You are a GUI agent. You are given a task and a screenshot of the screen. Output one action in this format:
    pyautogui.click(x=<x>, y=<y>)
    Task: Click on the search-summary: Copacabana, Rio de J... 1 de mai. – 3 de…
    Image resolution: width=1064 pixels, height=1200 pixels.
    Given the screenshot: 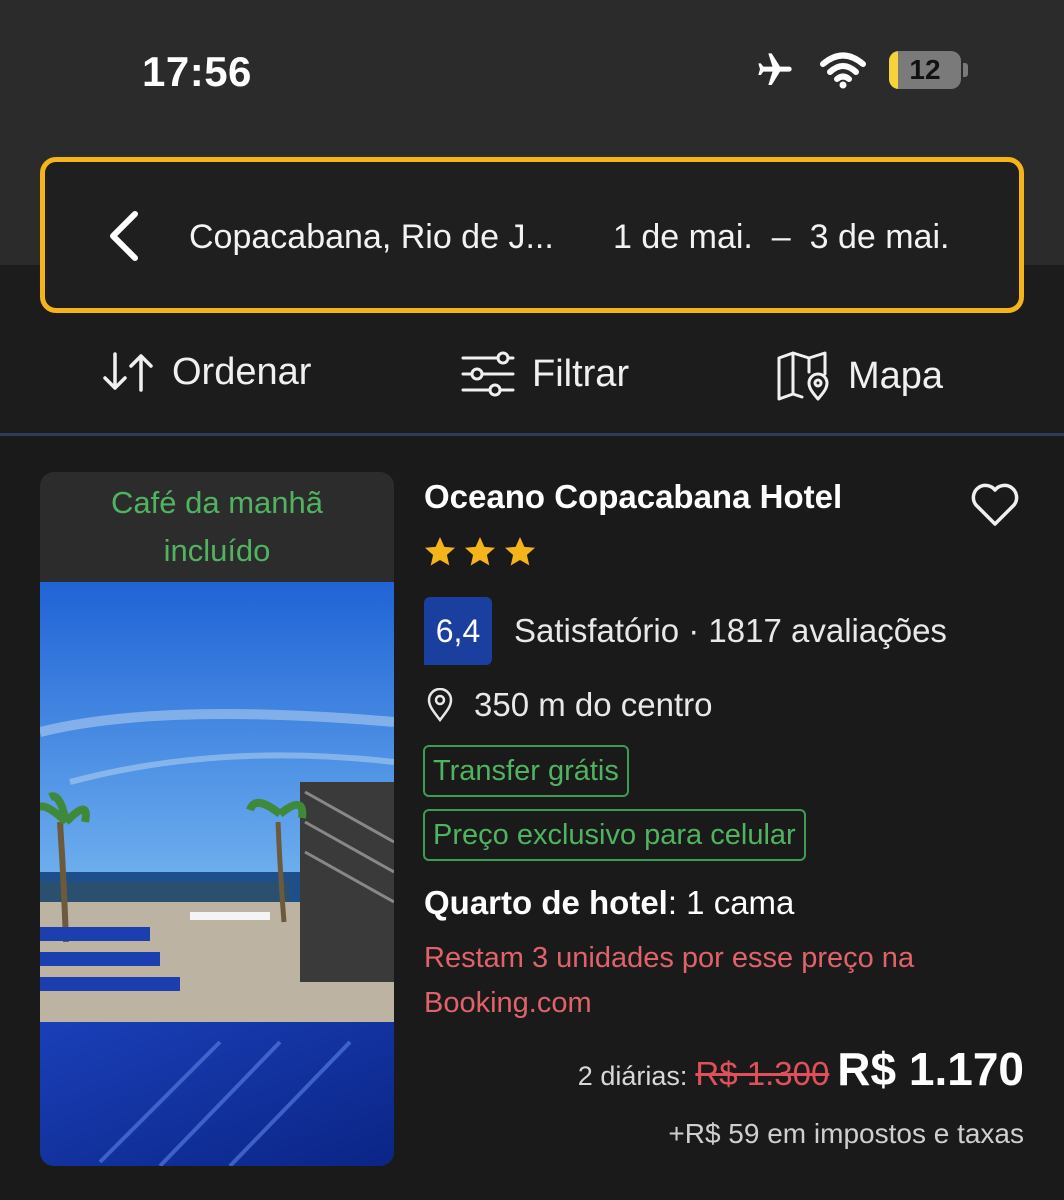 What is the action you would take?
    pyautogui.click(x=532, y=235)
    